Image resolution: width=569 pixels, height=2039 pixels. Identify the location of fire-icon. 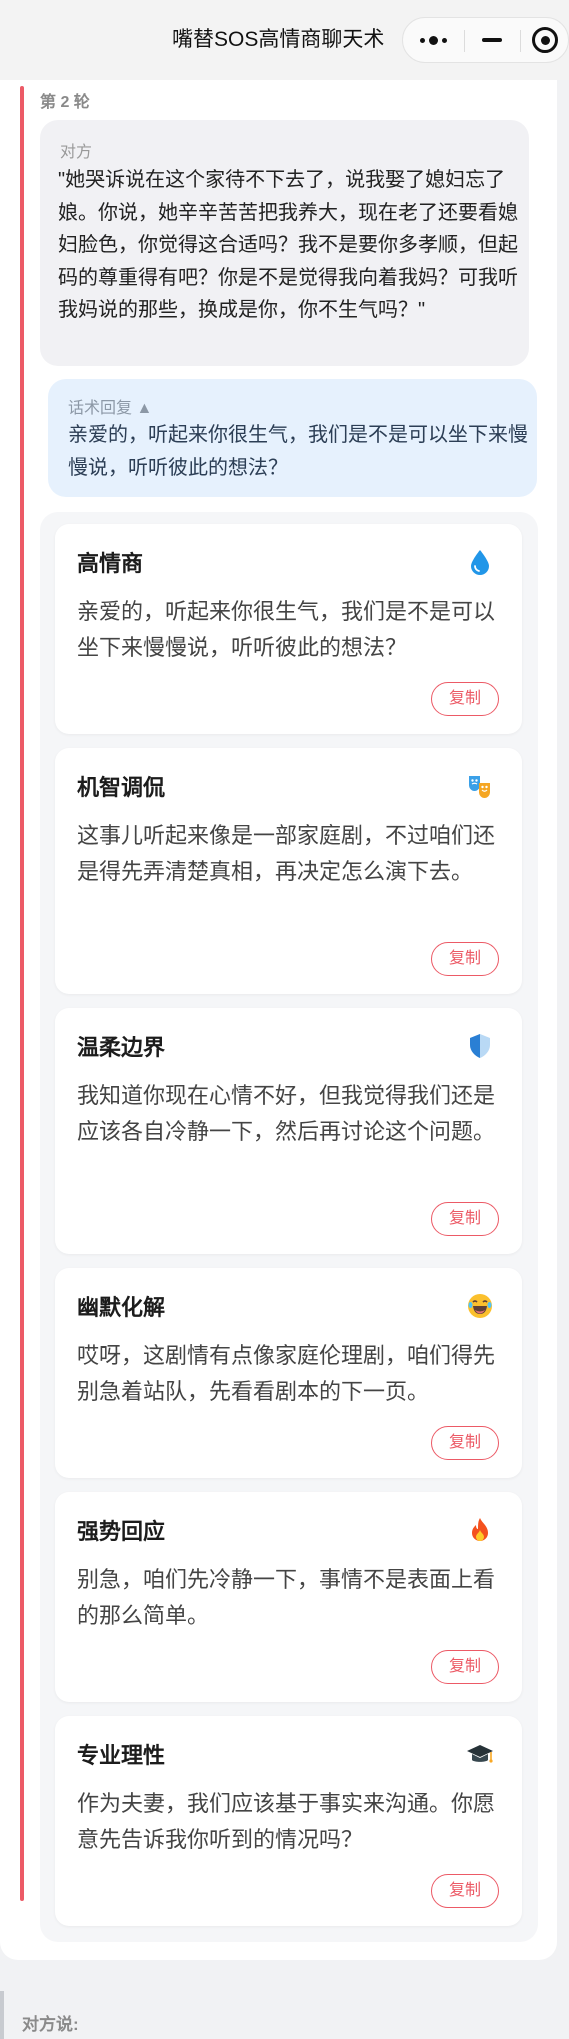
(480, 1530).